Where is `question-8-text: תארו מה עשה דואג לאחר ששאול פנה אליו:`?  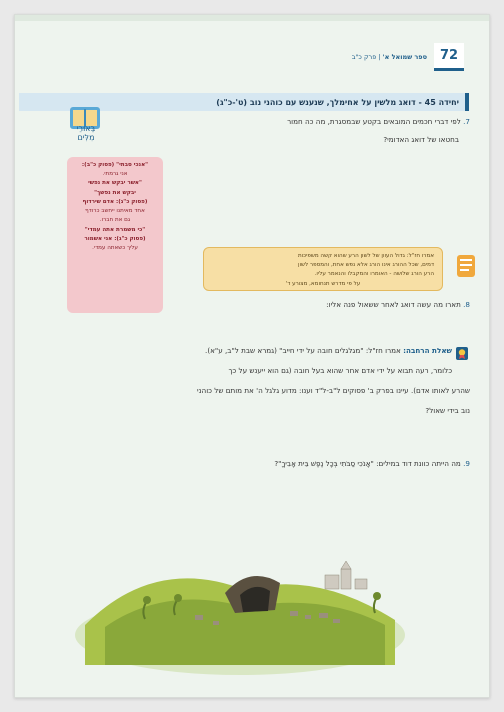 question-8-text: תארו מה עשה דואג לאחר ששאול פנה אליו: is located at coordinates (393, 304).